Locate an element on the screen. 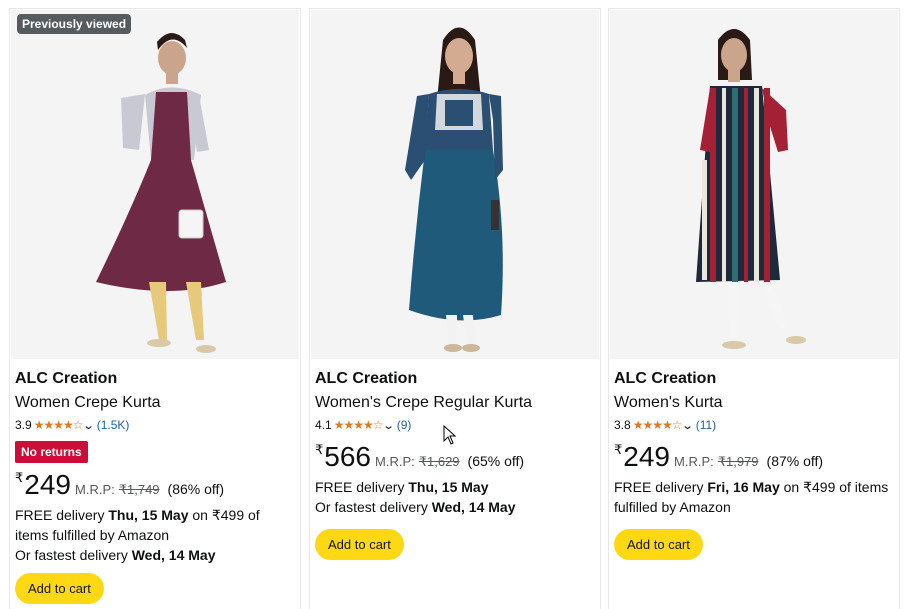 The image size is (909, 609). mrp-value: ₹1,749 is located at coordinates (139, 489).